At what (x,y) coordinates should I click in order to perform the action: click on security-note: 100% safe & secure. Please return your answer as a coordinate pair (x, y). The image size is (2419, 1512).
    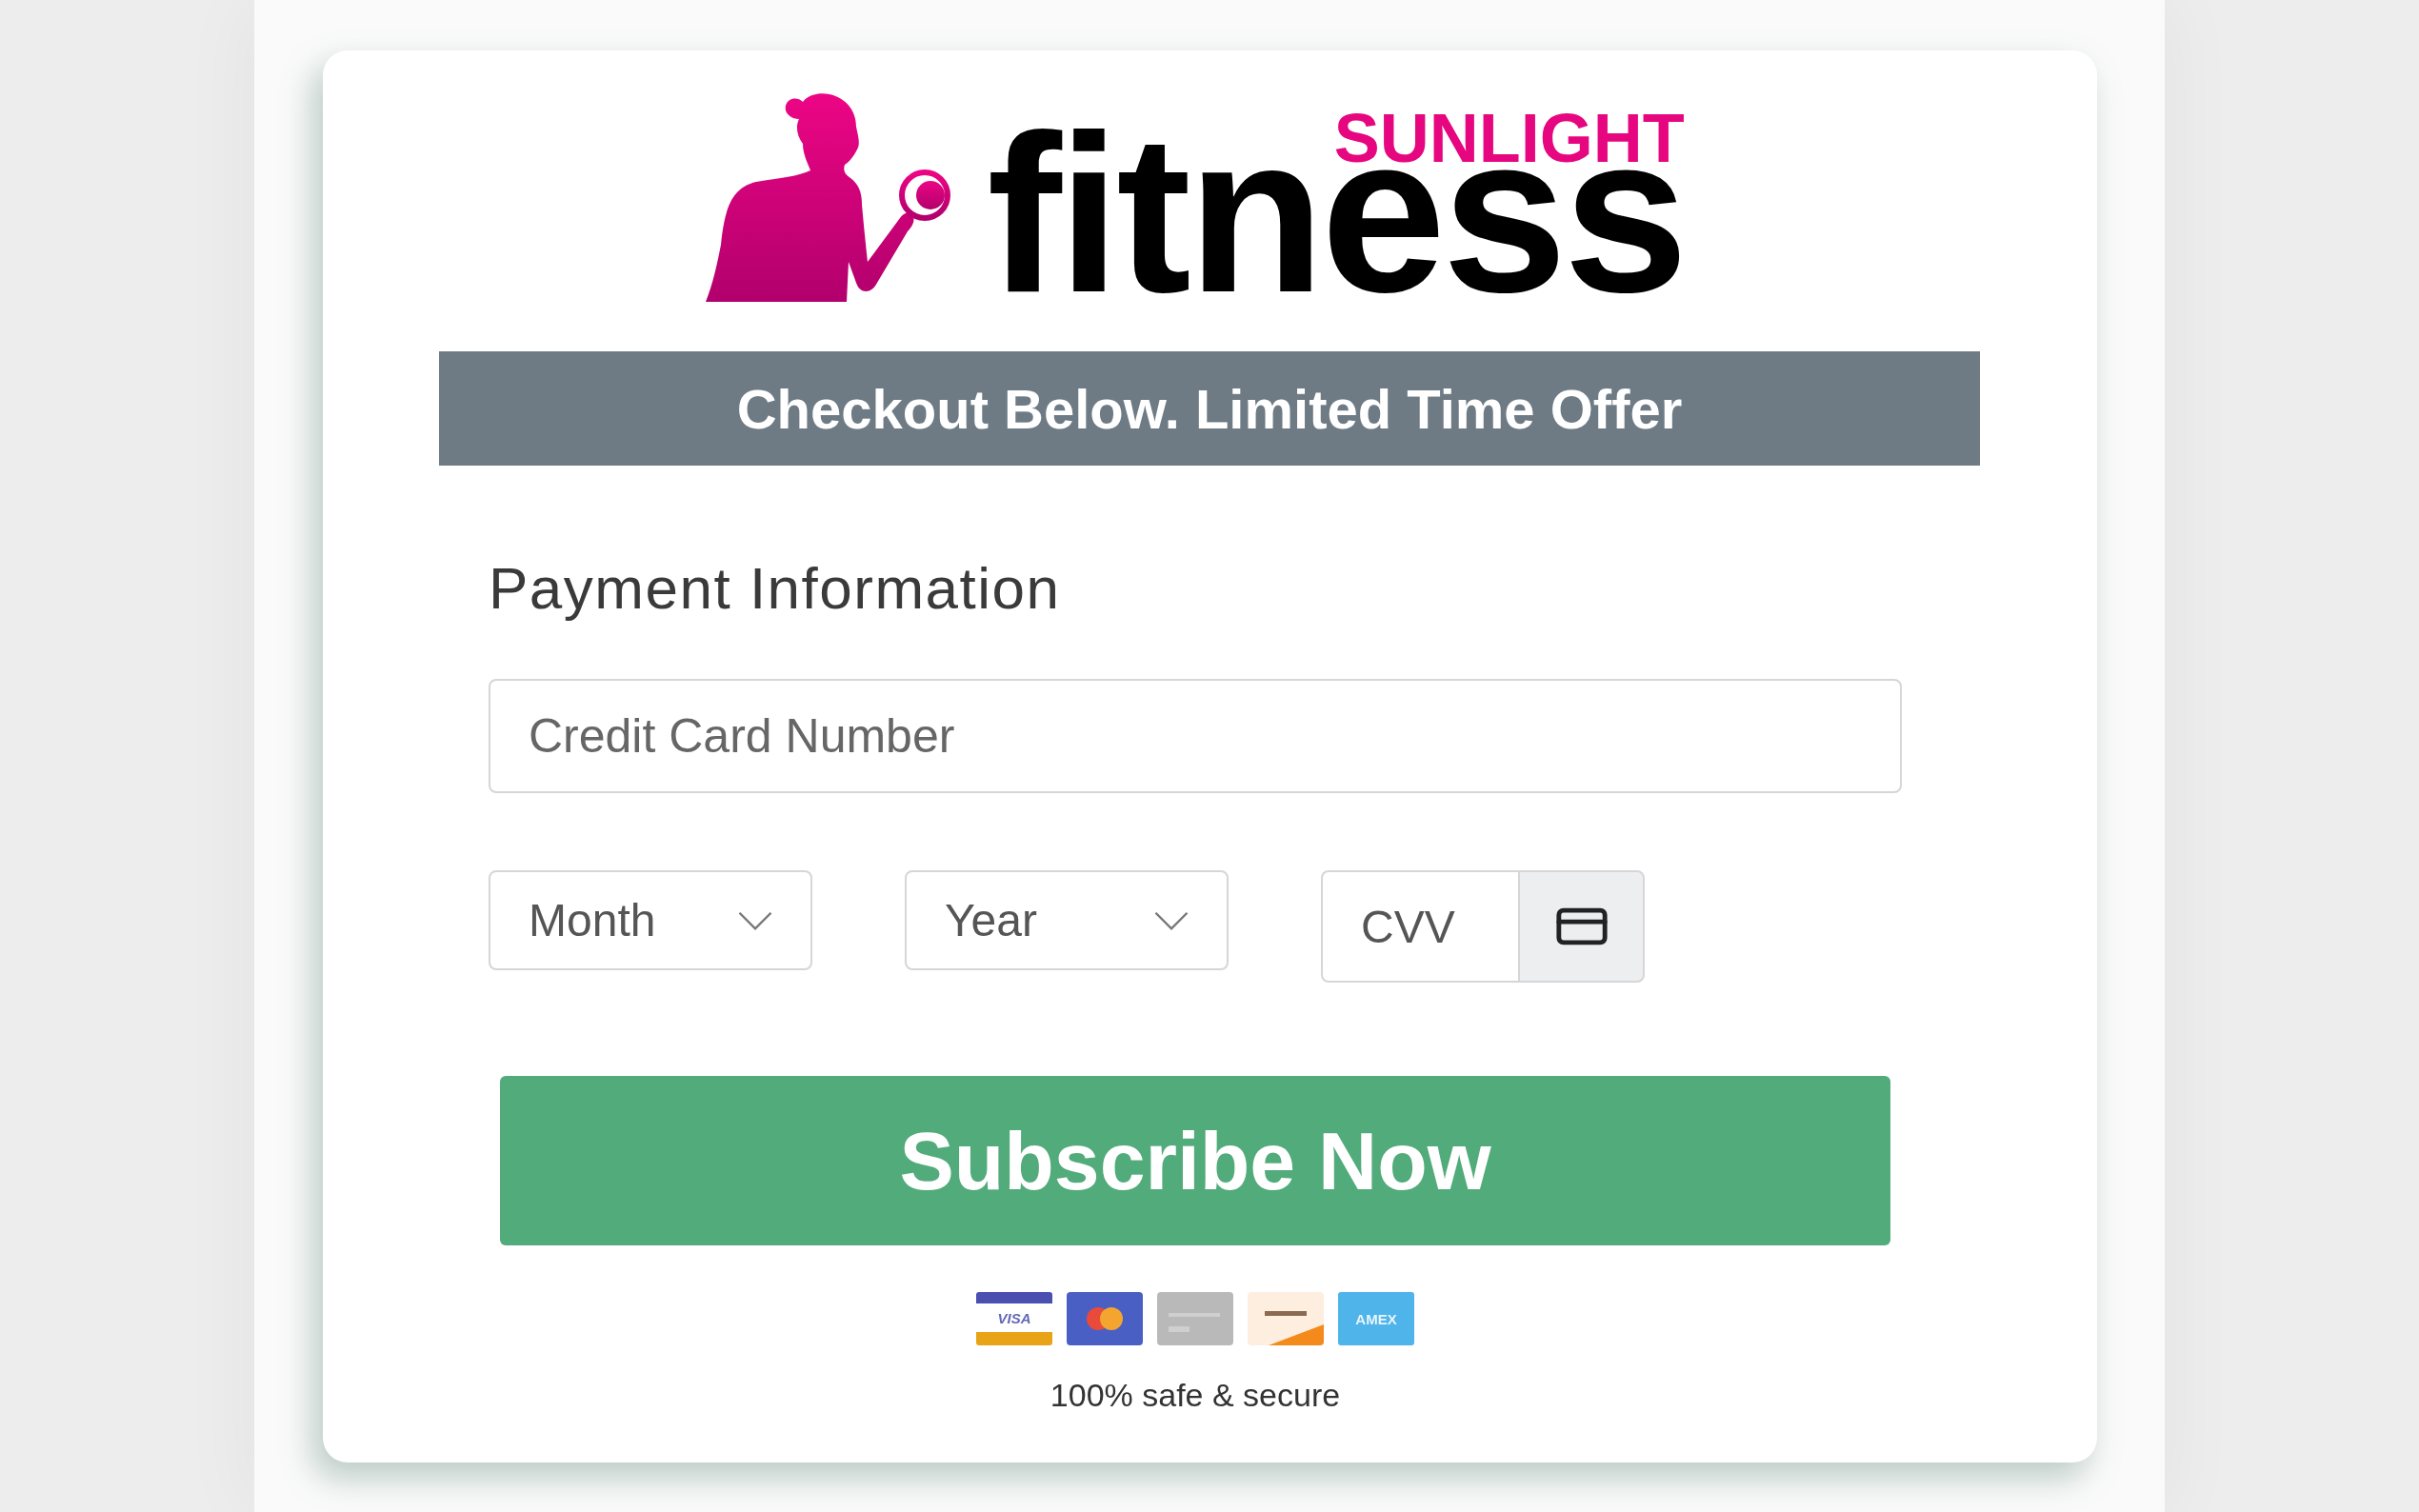
    Looking at the image, I should click on (1195, 1395).